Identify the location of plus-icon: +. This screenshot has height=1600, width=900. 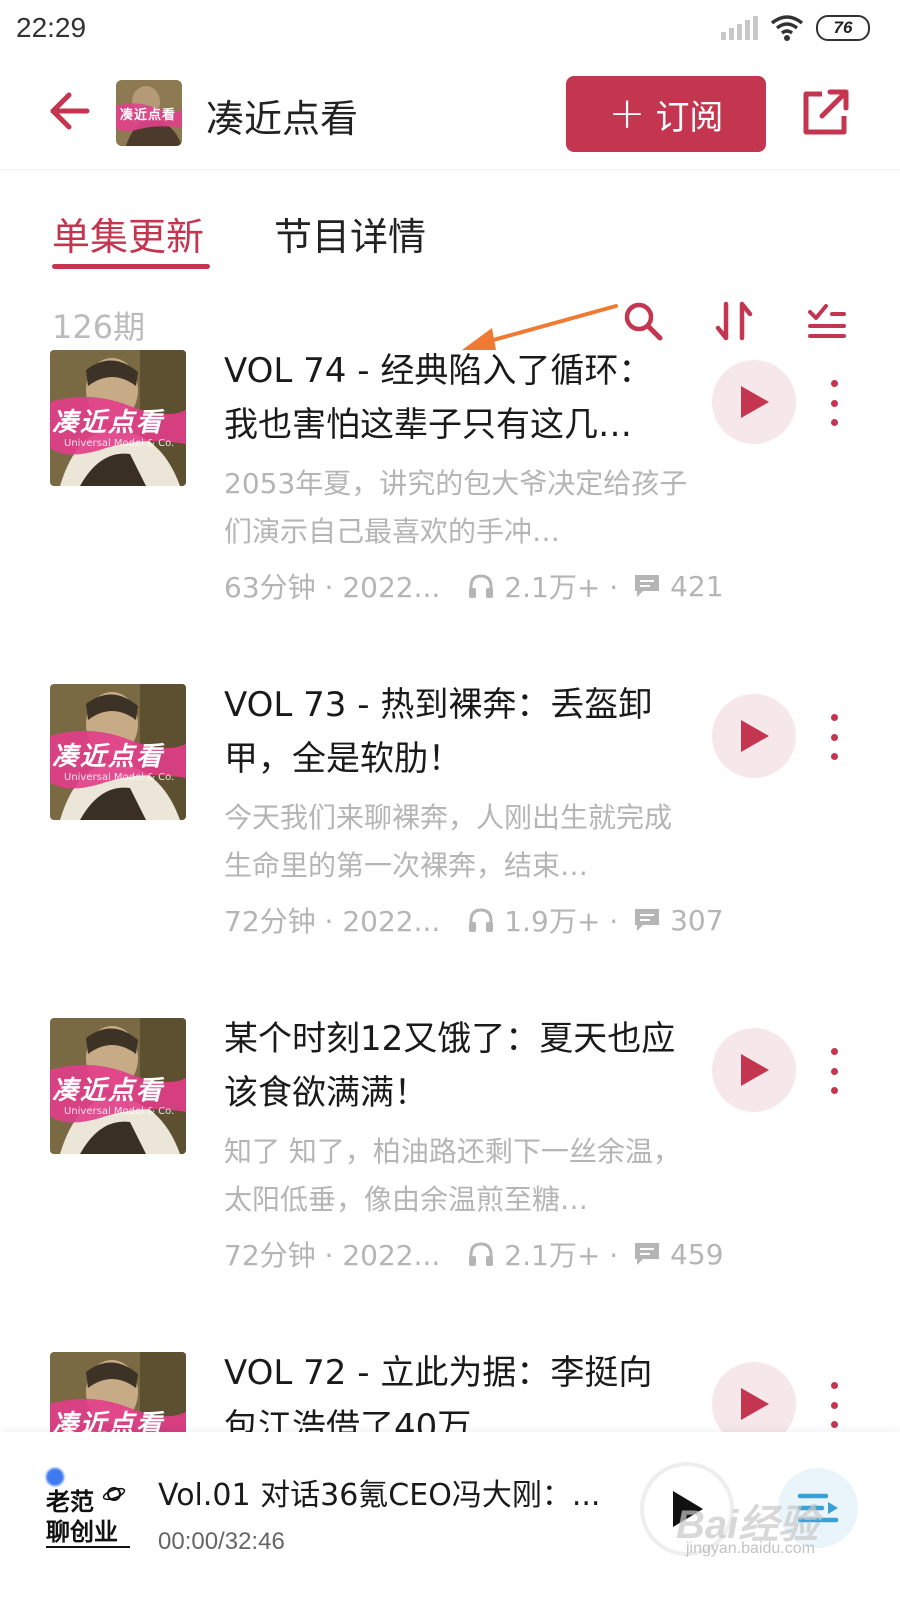
(627, 113).